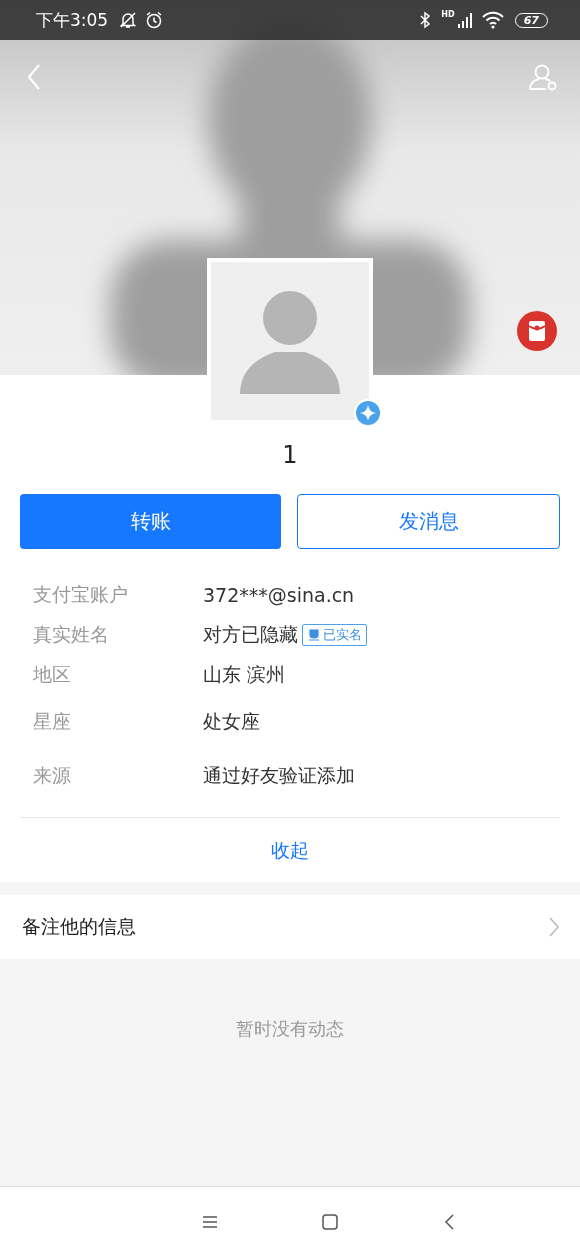 The height and width of the screenshot is (1257, 580). Describe the element at coordinates (81, 594) in the screenshot. I see `info-label: 支付宝账户` at that location.